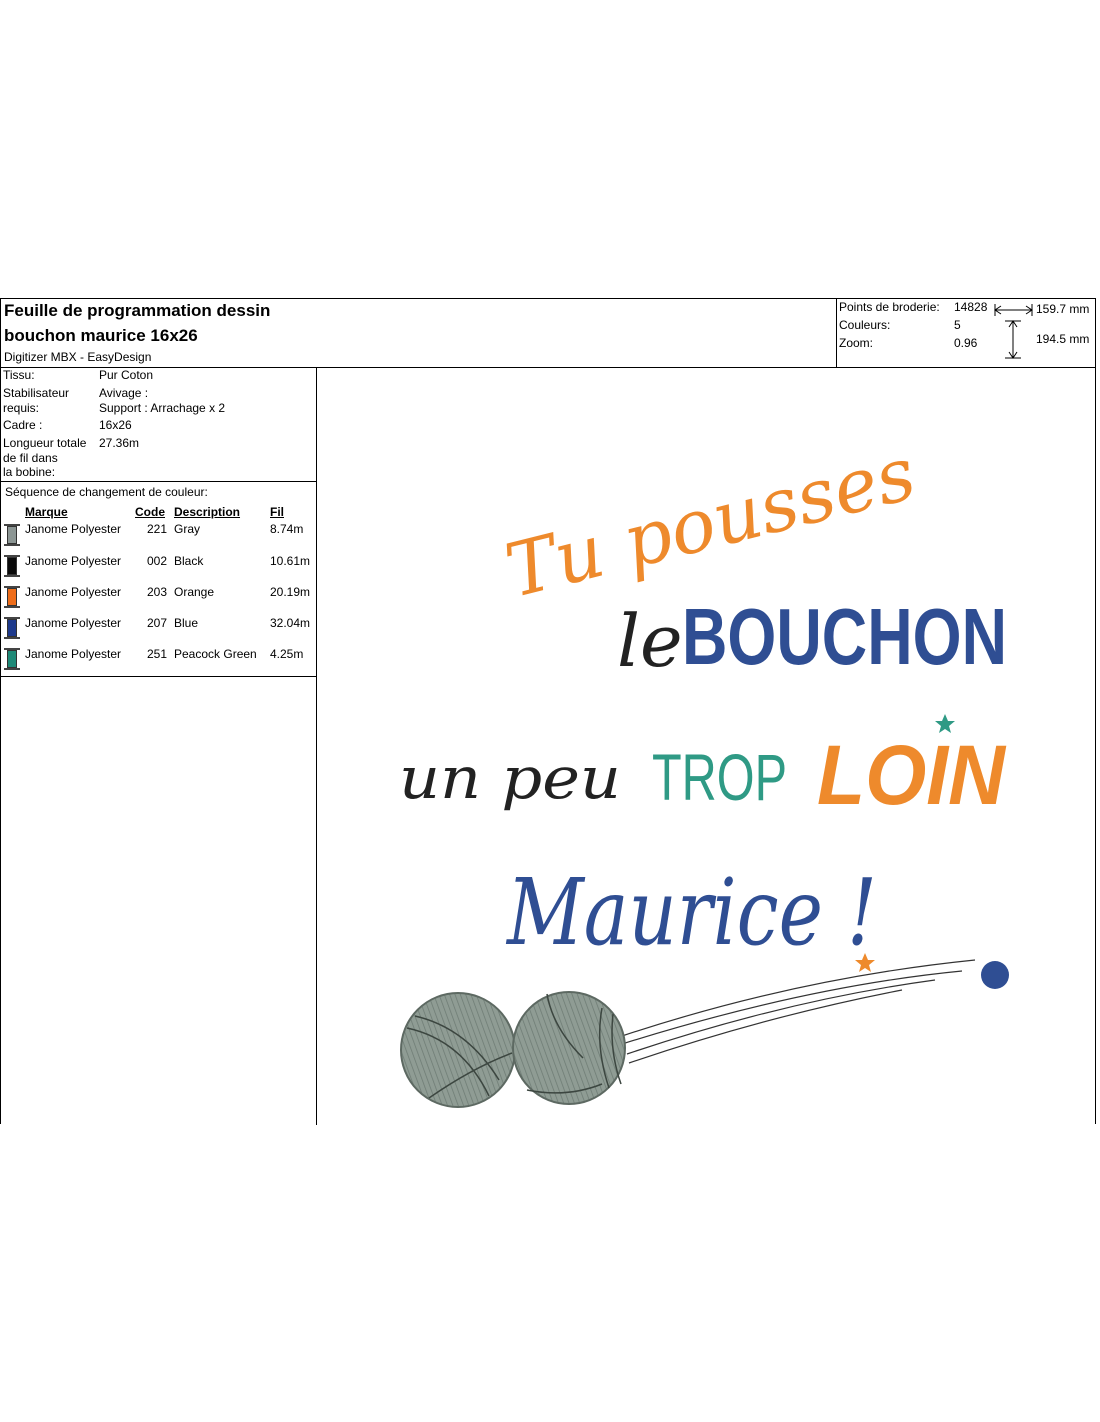 Image resolution: width=1100 pixels, height=1422 pixels. Describe the element at coordinates (844, 636) in the screenshot. I see `design-line2b: BOUCHON` at that location.